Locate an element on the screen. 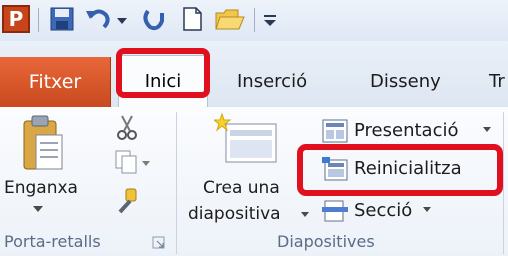  paste-button: Enganxa is located at coordinates (41, 188).